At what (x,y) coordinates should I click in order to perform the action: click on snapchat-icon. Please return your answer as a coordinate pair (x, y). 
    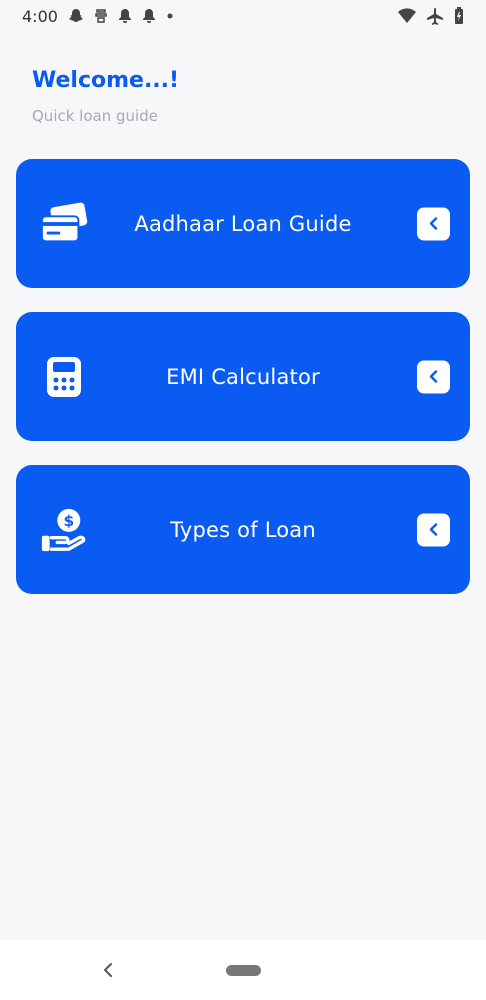
    Looking at the image, I should click on (76, 16).